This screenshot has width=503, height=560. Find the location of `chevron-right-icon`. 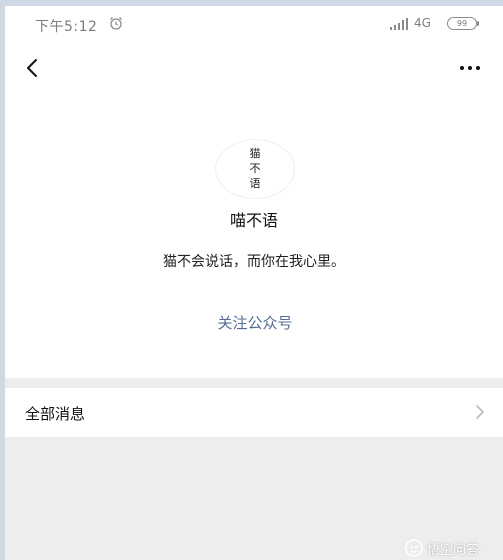

chevron-right-icon is located at coordinates (480, 412).